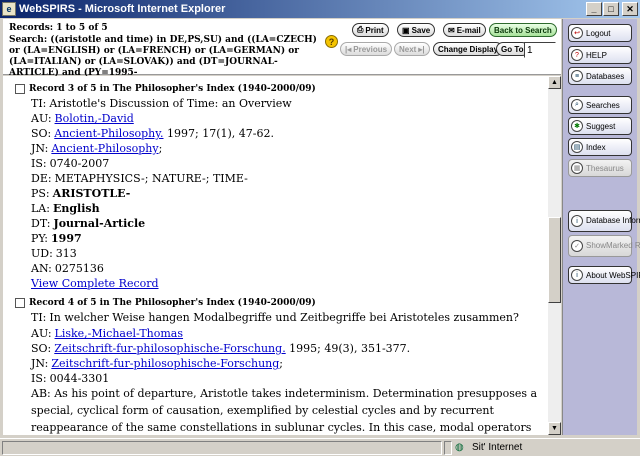 This screenshot has height=456, width=640. Describe the element at coordinates (459, 447) in the screenshot. I see `internet-zone-icon: ◍` at that location.